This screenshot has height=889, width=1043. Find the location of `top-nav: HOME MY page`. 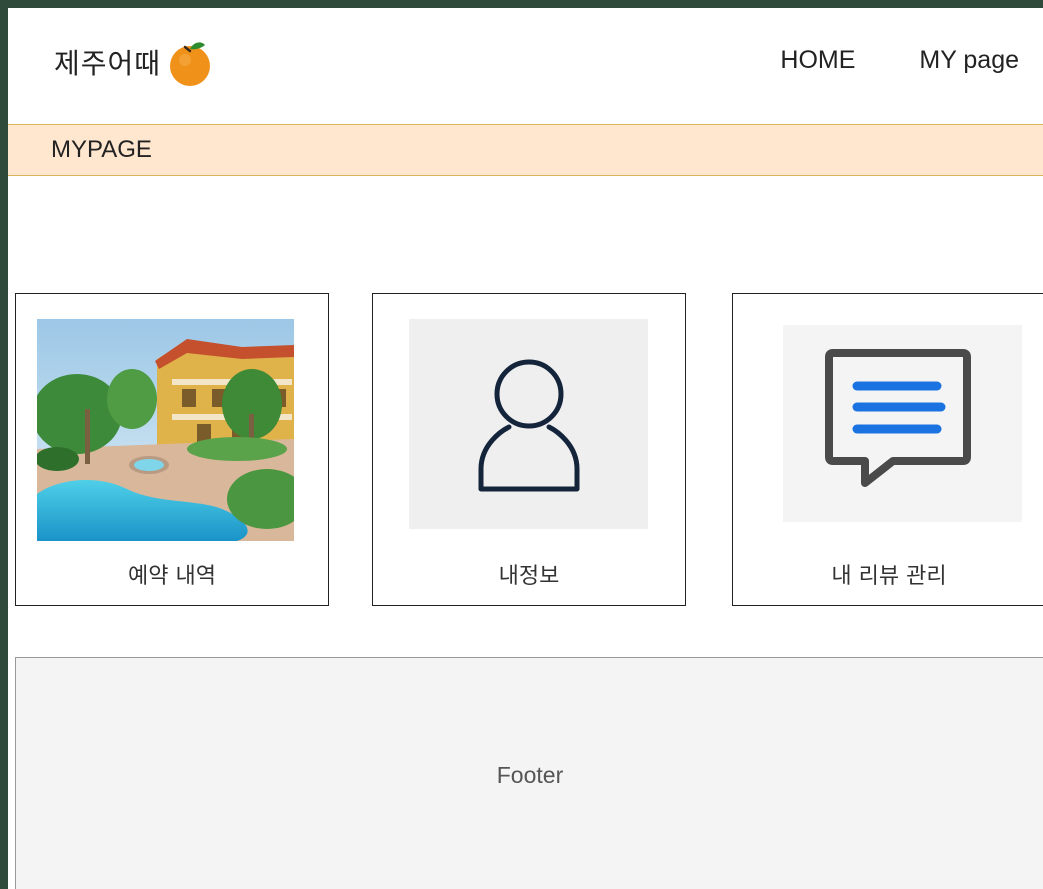

top-nav: HOME MY page is located at coordinates (899, 60).